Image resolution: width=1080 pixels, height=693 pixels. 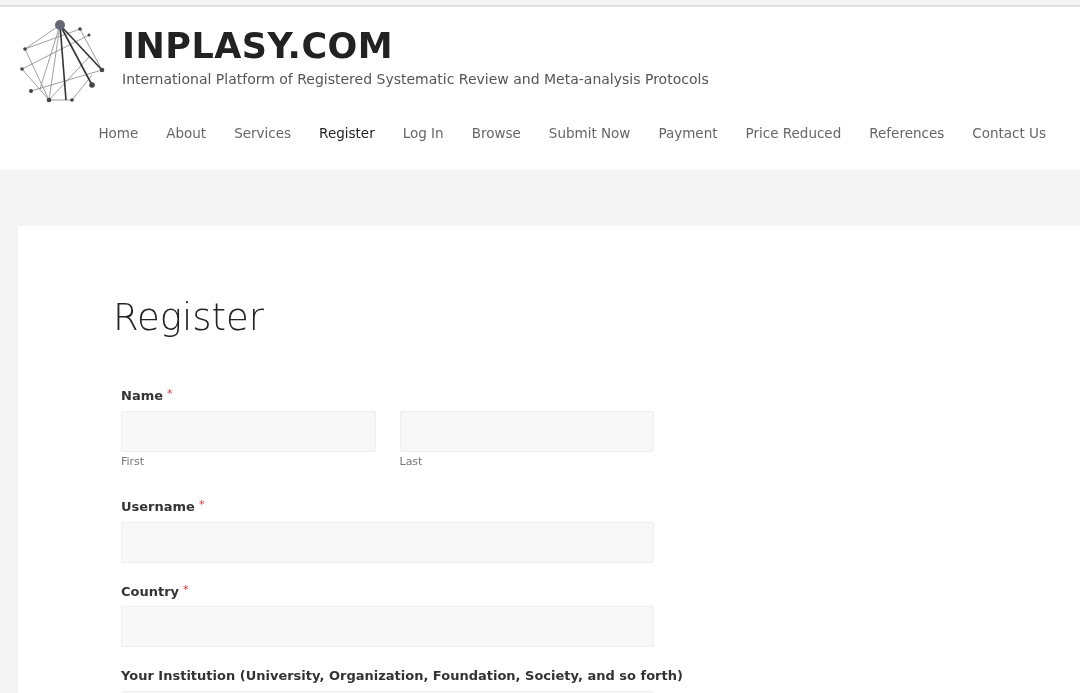 What do you see at coordinates (347, 133) in the screenshot?
I see `nav-link: Register` at bounding box center [347, 133].